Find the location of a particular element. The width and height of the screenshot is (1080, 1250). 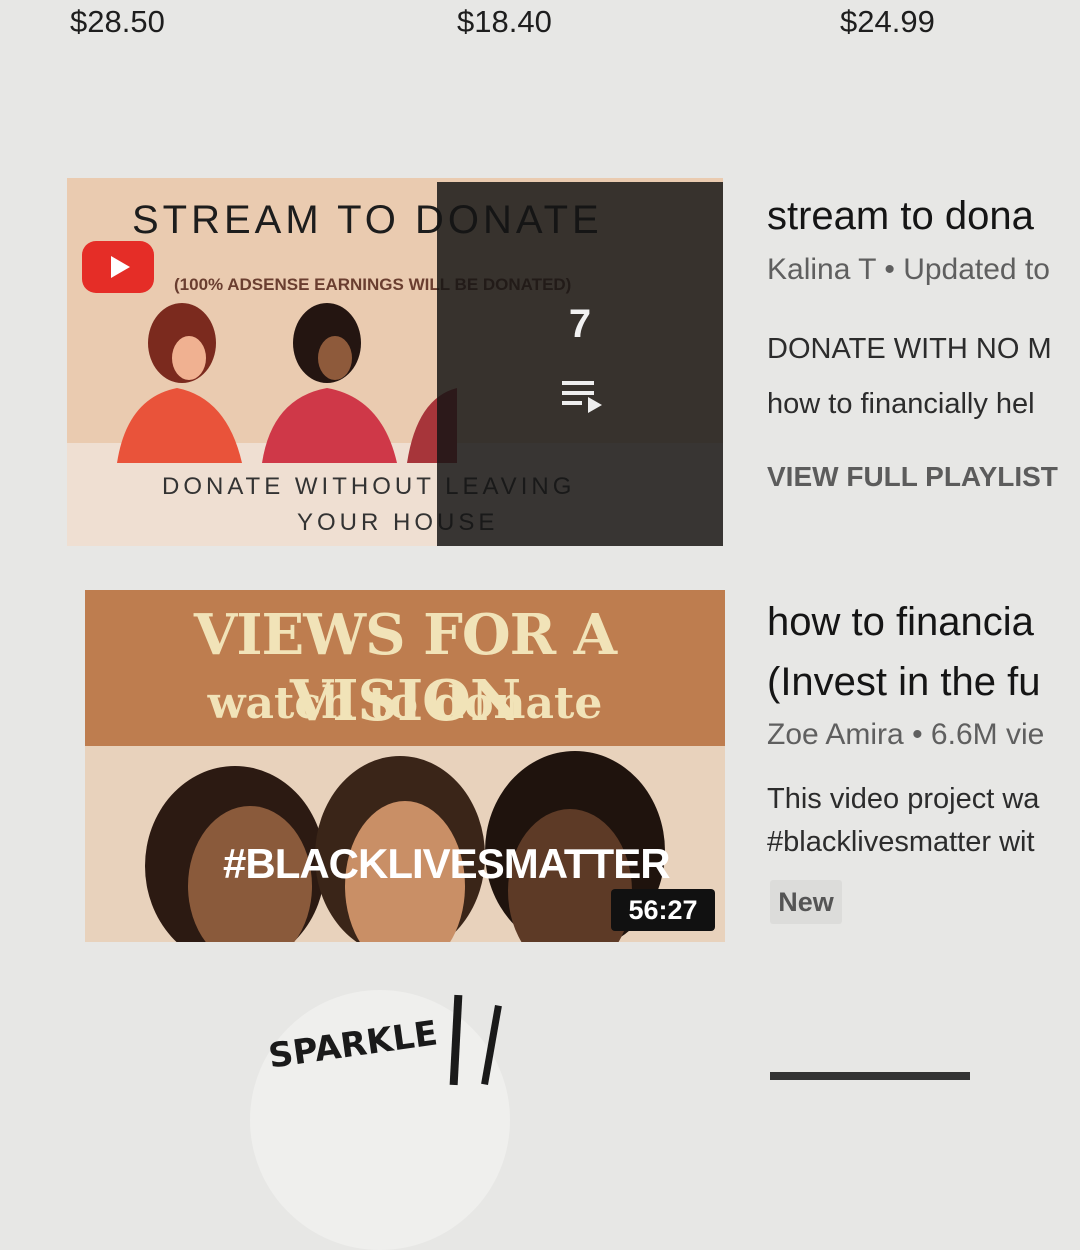

product-price: $18.40 is located at coordinates (504, 21).